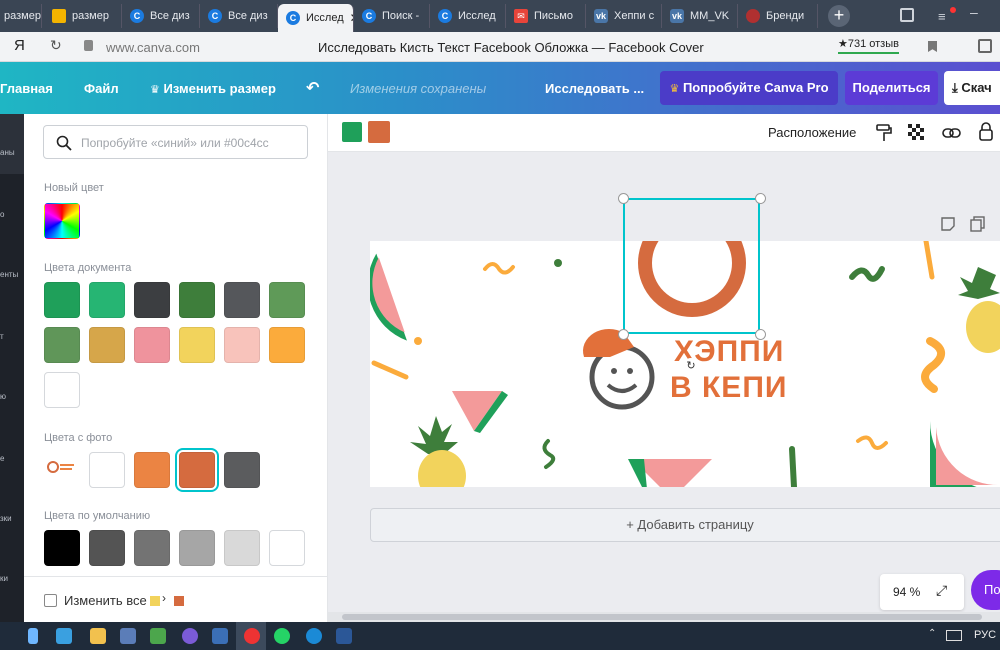 The height and width of the screenshot is (650, 1000). I want to click on copy-page-icon, so click(978, 224).